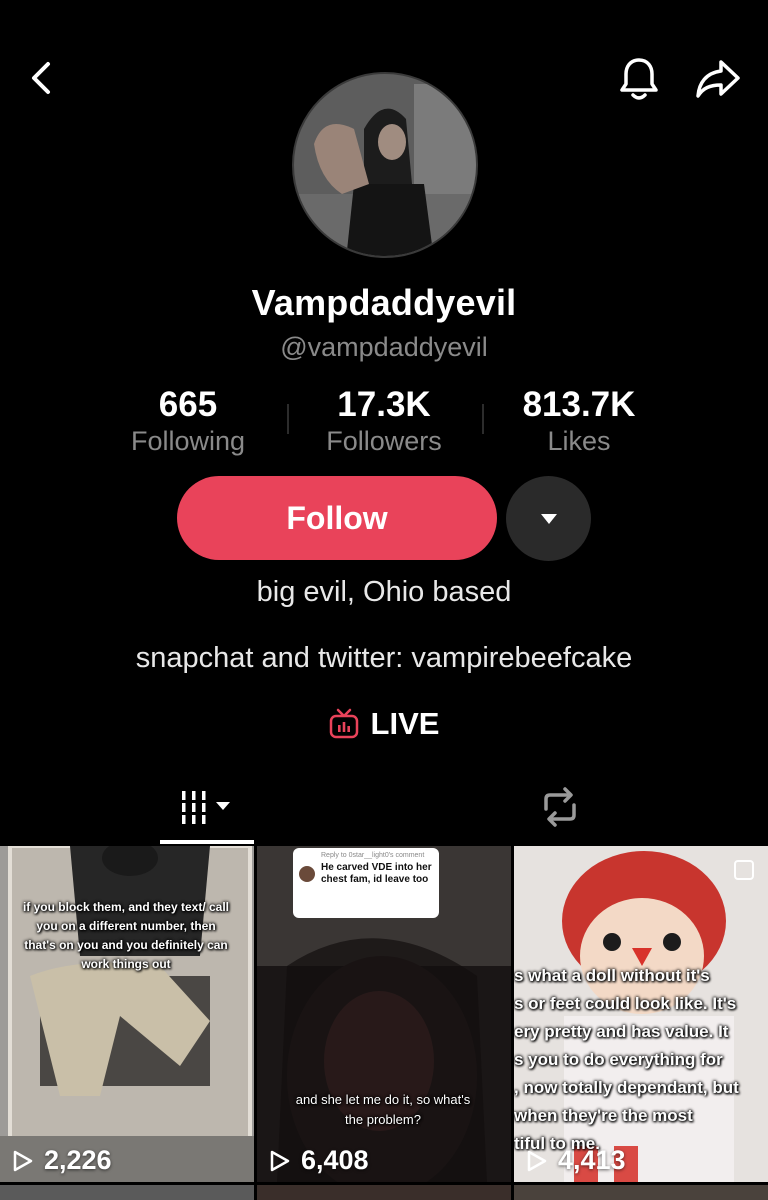  I want to click on share-button, so click(718, 79).